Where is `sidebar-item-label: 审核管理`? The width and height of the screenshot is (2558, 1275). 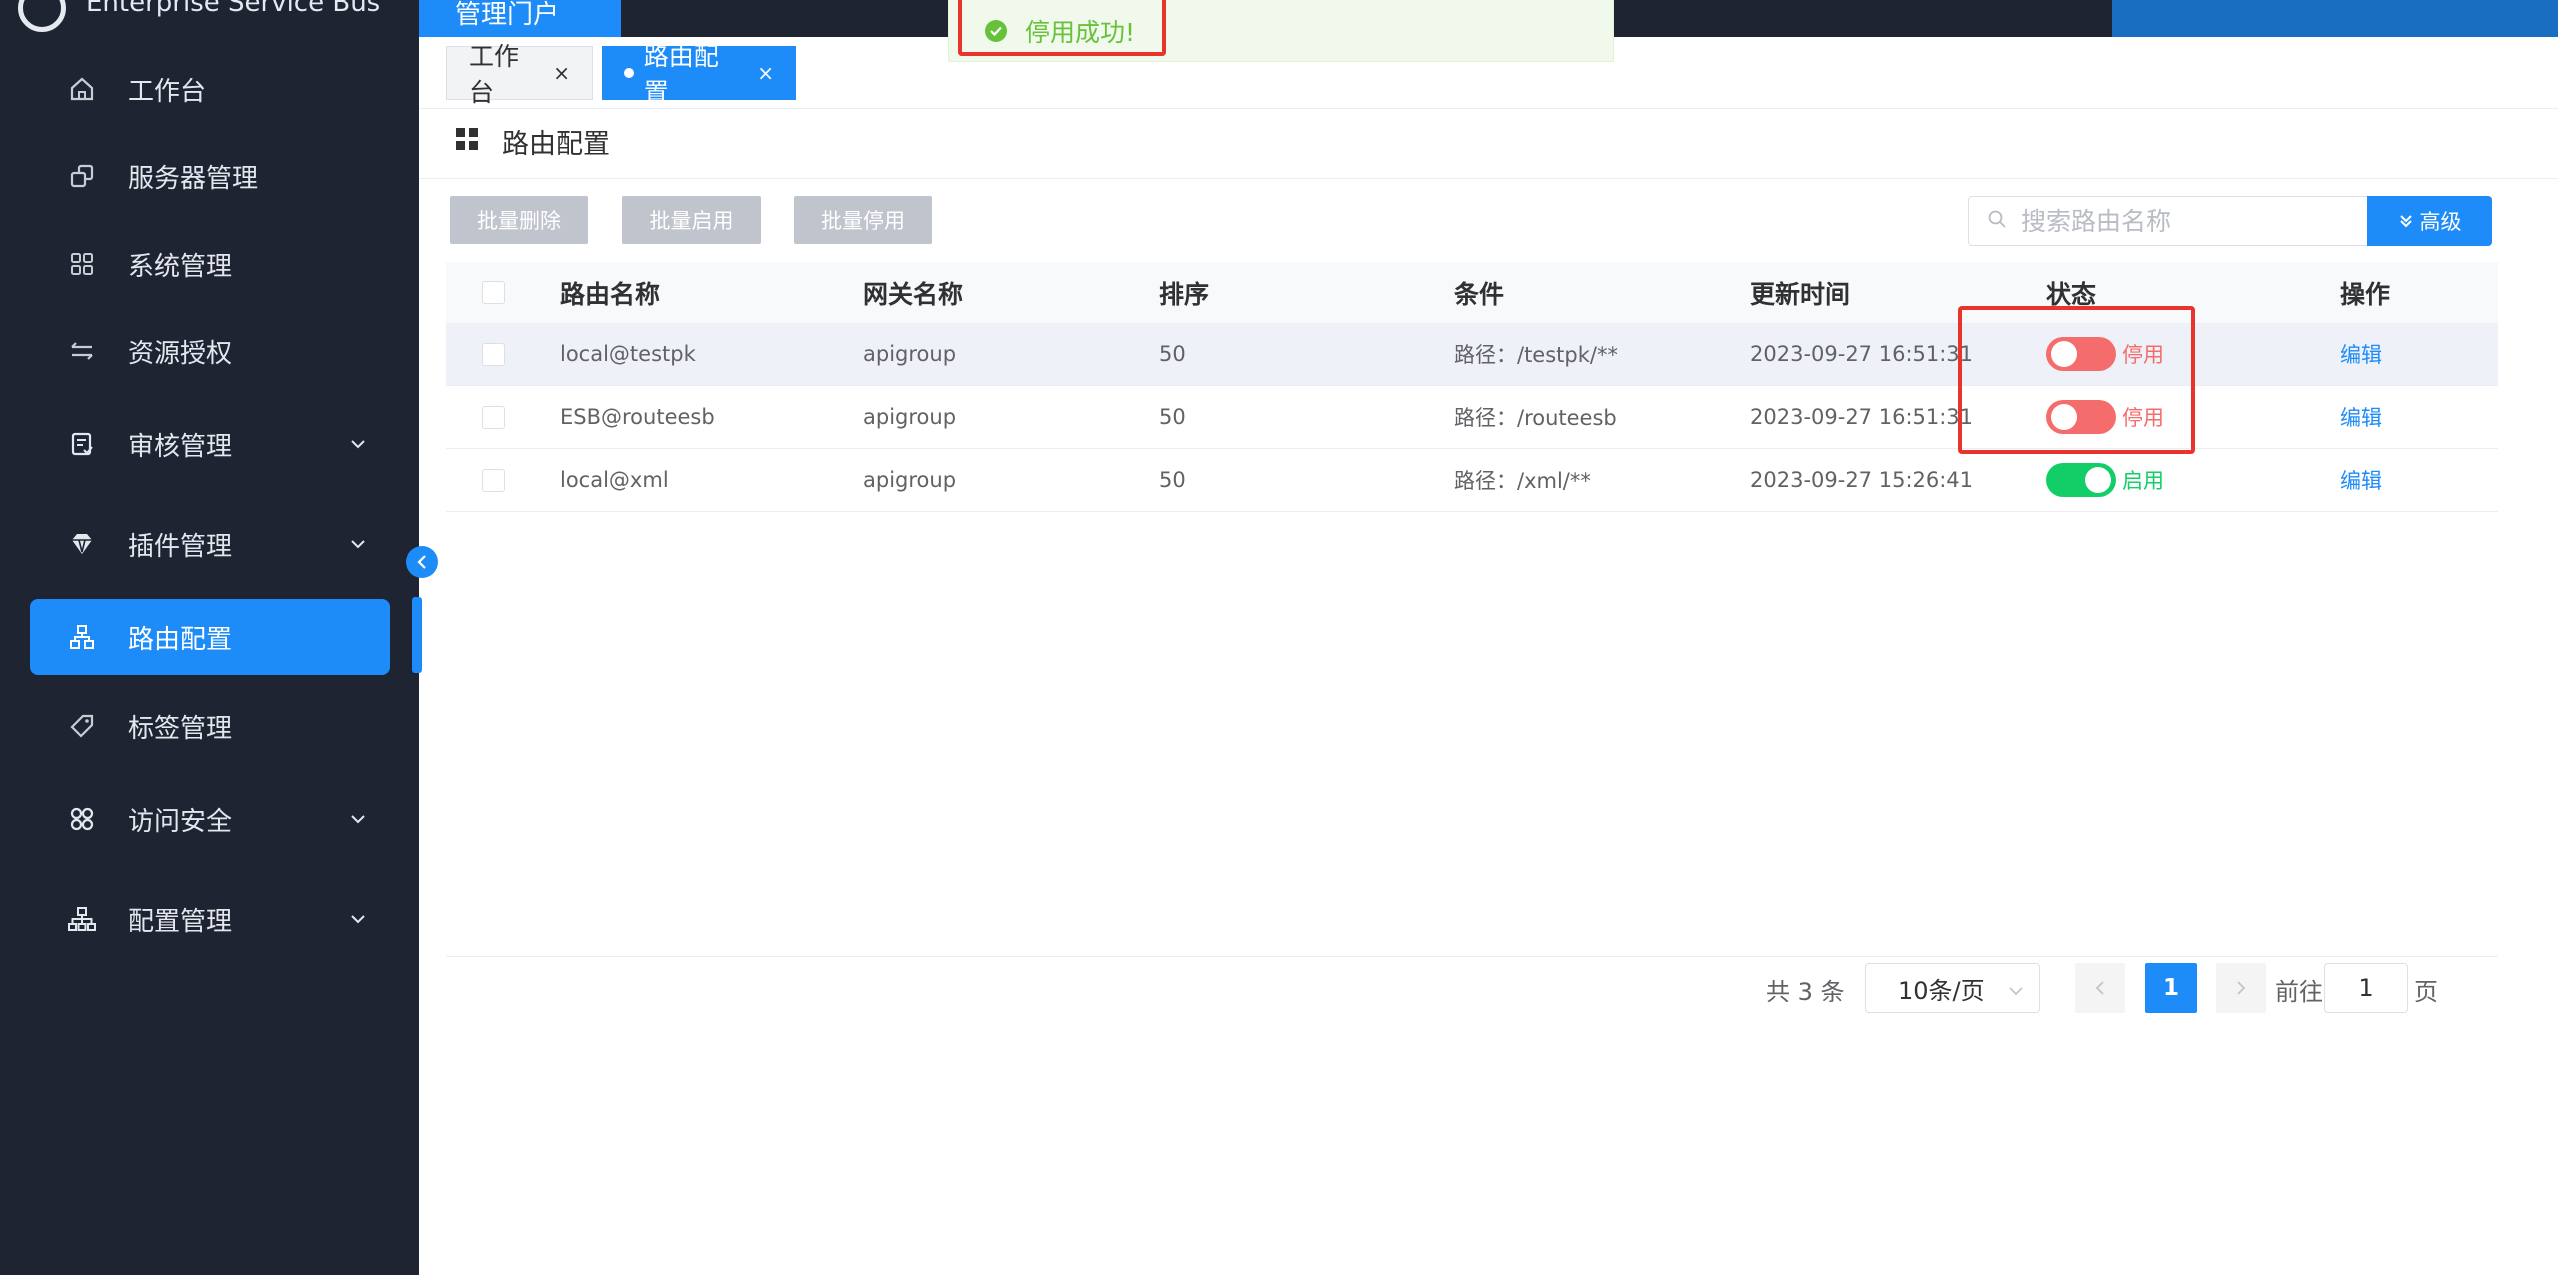 sidebar-item-label: 审核管理 is located at coordinates (180, 446).